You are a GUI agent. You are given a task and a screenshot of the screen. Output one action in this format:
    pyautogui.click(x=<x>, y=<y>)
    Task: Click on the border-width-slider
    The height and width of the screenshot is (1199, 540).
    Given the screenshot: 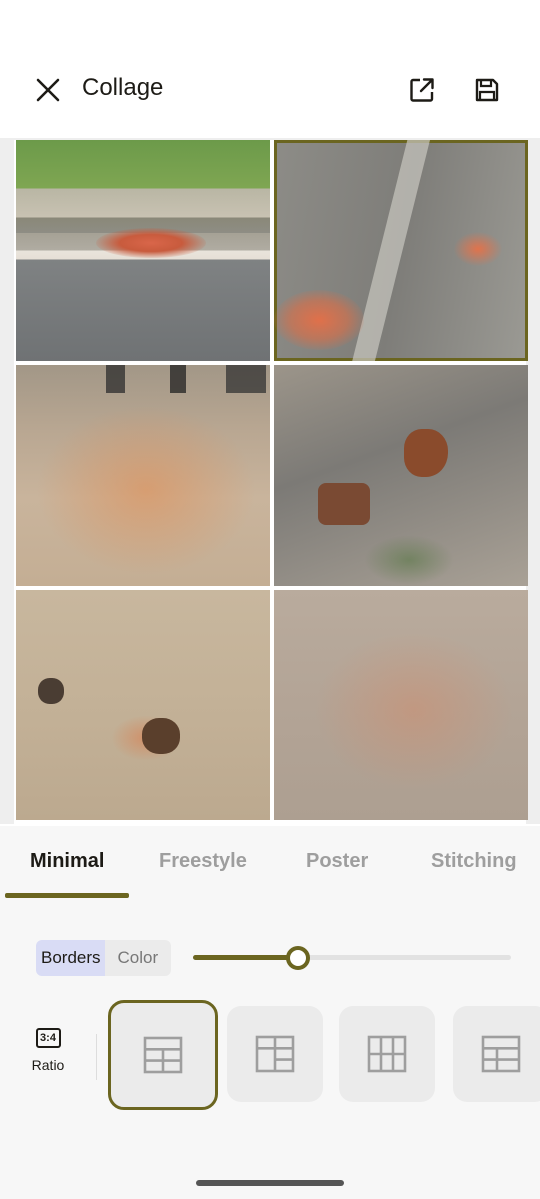 What is the action you would take?
    pyautogui.click(x=352, y=958)
    